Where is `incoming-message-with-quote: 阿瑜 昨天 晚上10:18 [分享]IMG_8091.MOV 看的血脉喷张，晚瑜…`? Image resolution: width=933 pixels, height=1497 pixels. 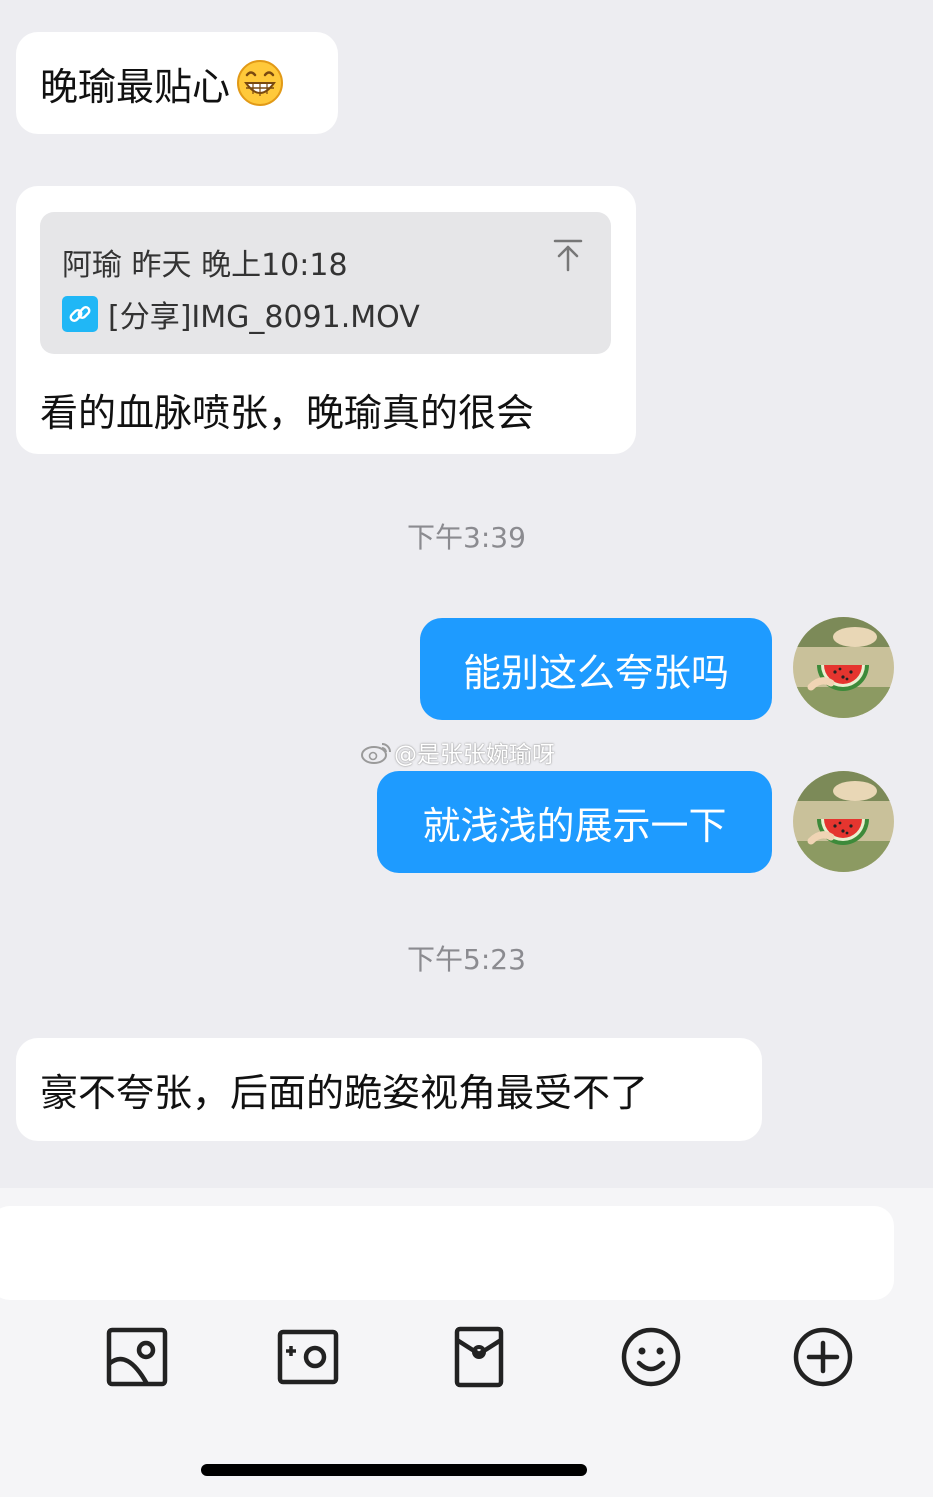
incoming-message-with-quote: 阿瑜 昨天 晚上10:18 [分享]IMG_8091.MOV 看的血脉喷张，晚瑜… is located at coordinates (326, 320).